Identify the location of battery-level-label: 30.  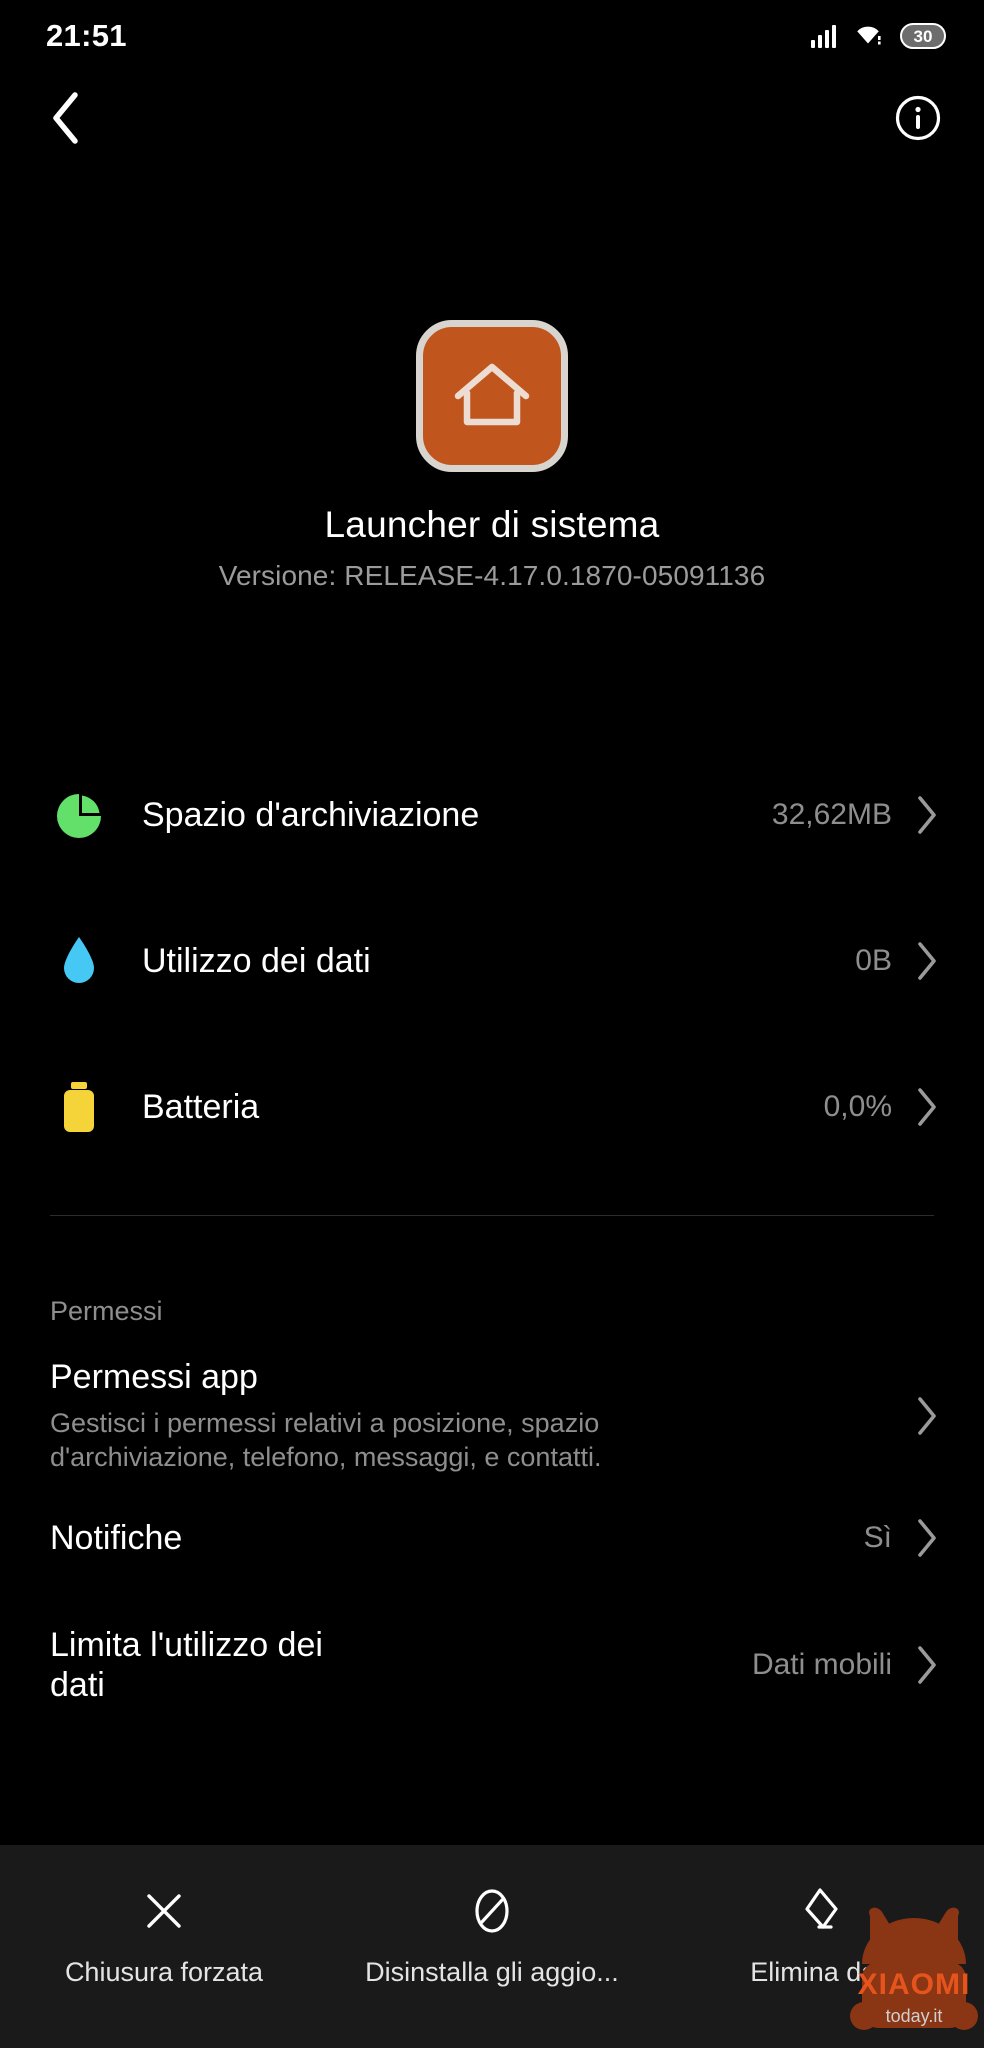
(923, 36).